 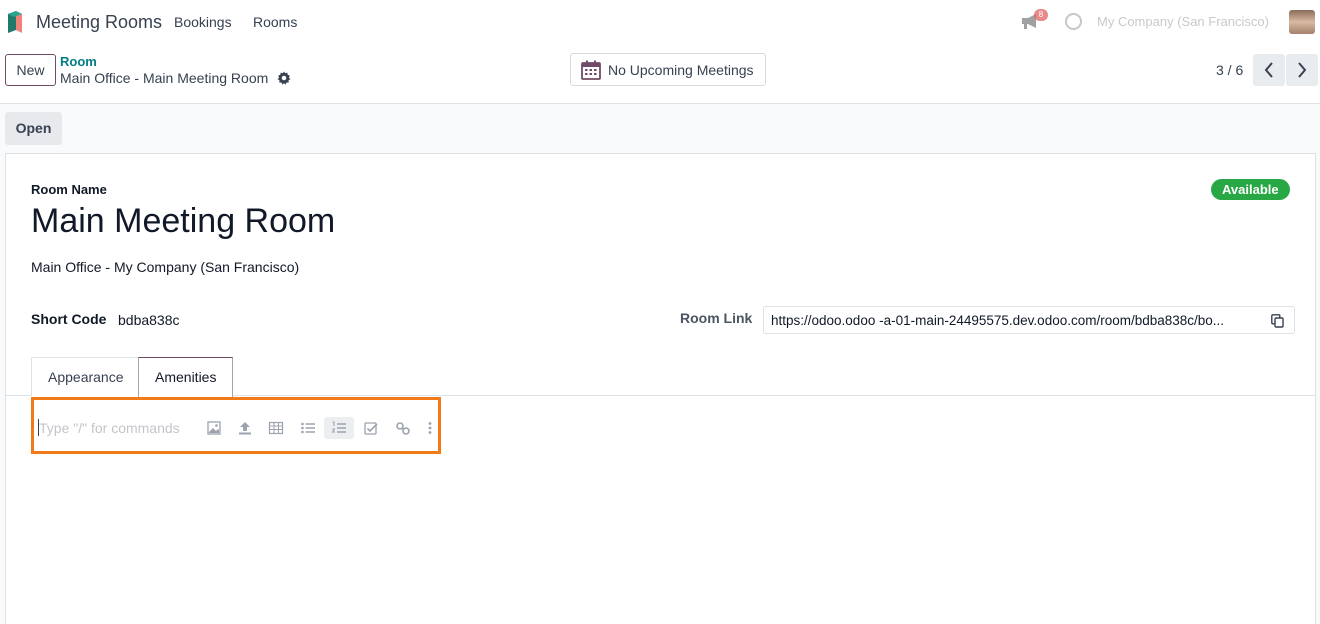 What do you see at coordinates (30, 70) in the screenshot?
I see `new-button: New` at bounding box center [30, 70].